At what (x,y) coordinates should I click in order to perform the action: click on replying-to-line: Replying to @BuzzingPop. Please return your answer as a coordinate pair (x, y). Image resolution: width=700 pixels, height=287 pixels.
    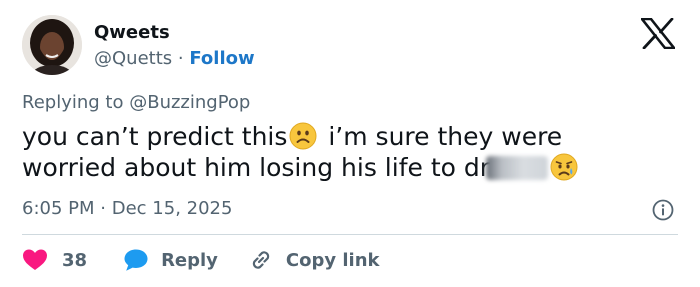
    Looking at the image, I should click on (136, 102).